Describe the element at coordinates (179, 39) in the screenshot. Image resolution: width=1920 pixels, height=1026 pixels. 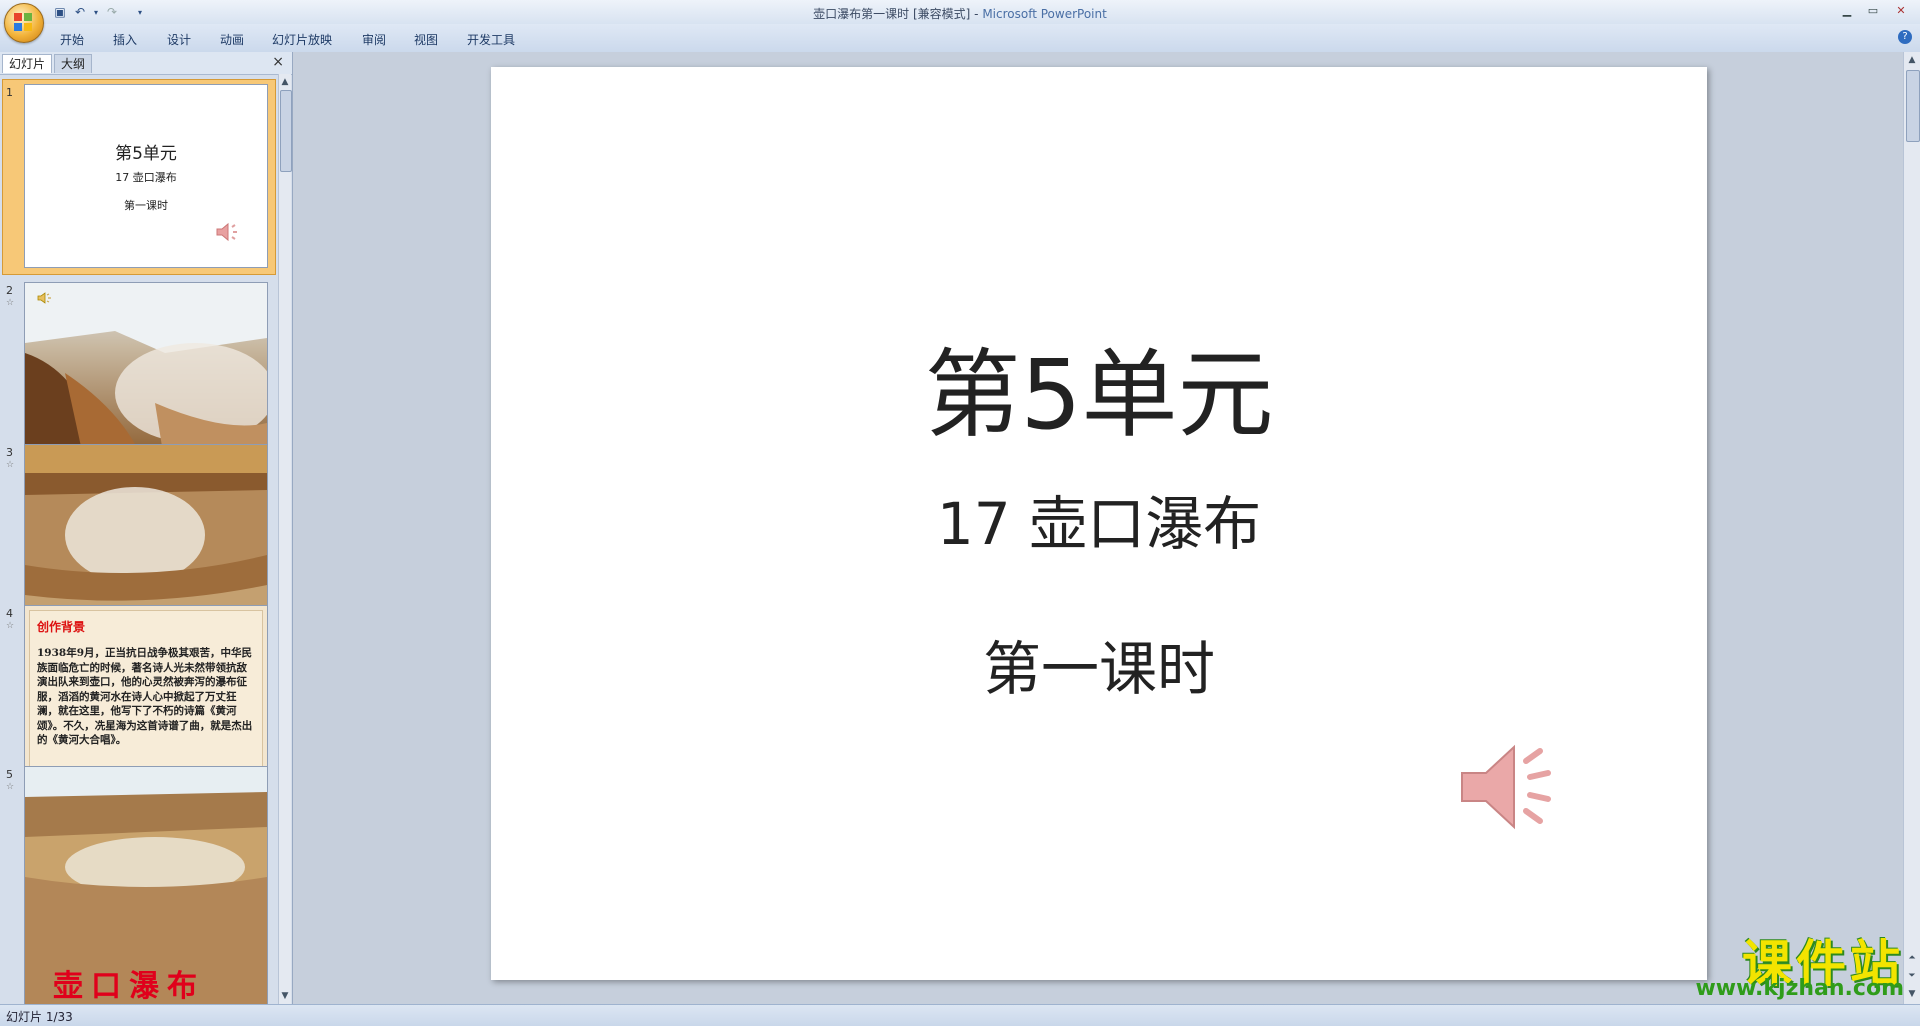
I see `tab-design: 设计` at that location.